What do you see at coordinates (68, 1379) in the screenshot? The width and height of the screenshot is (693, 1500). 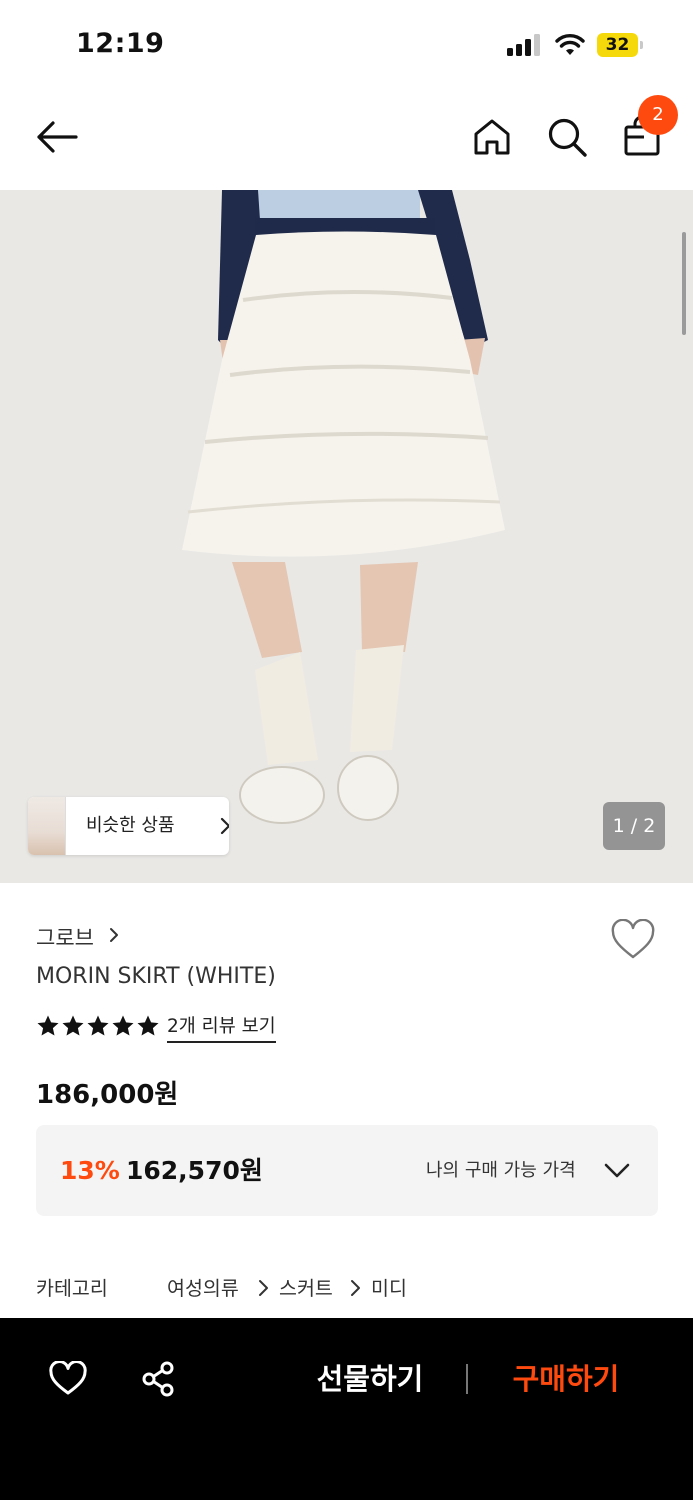 I see `heart-icon` at bounding box center [68, 1379].